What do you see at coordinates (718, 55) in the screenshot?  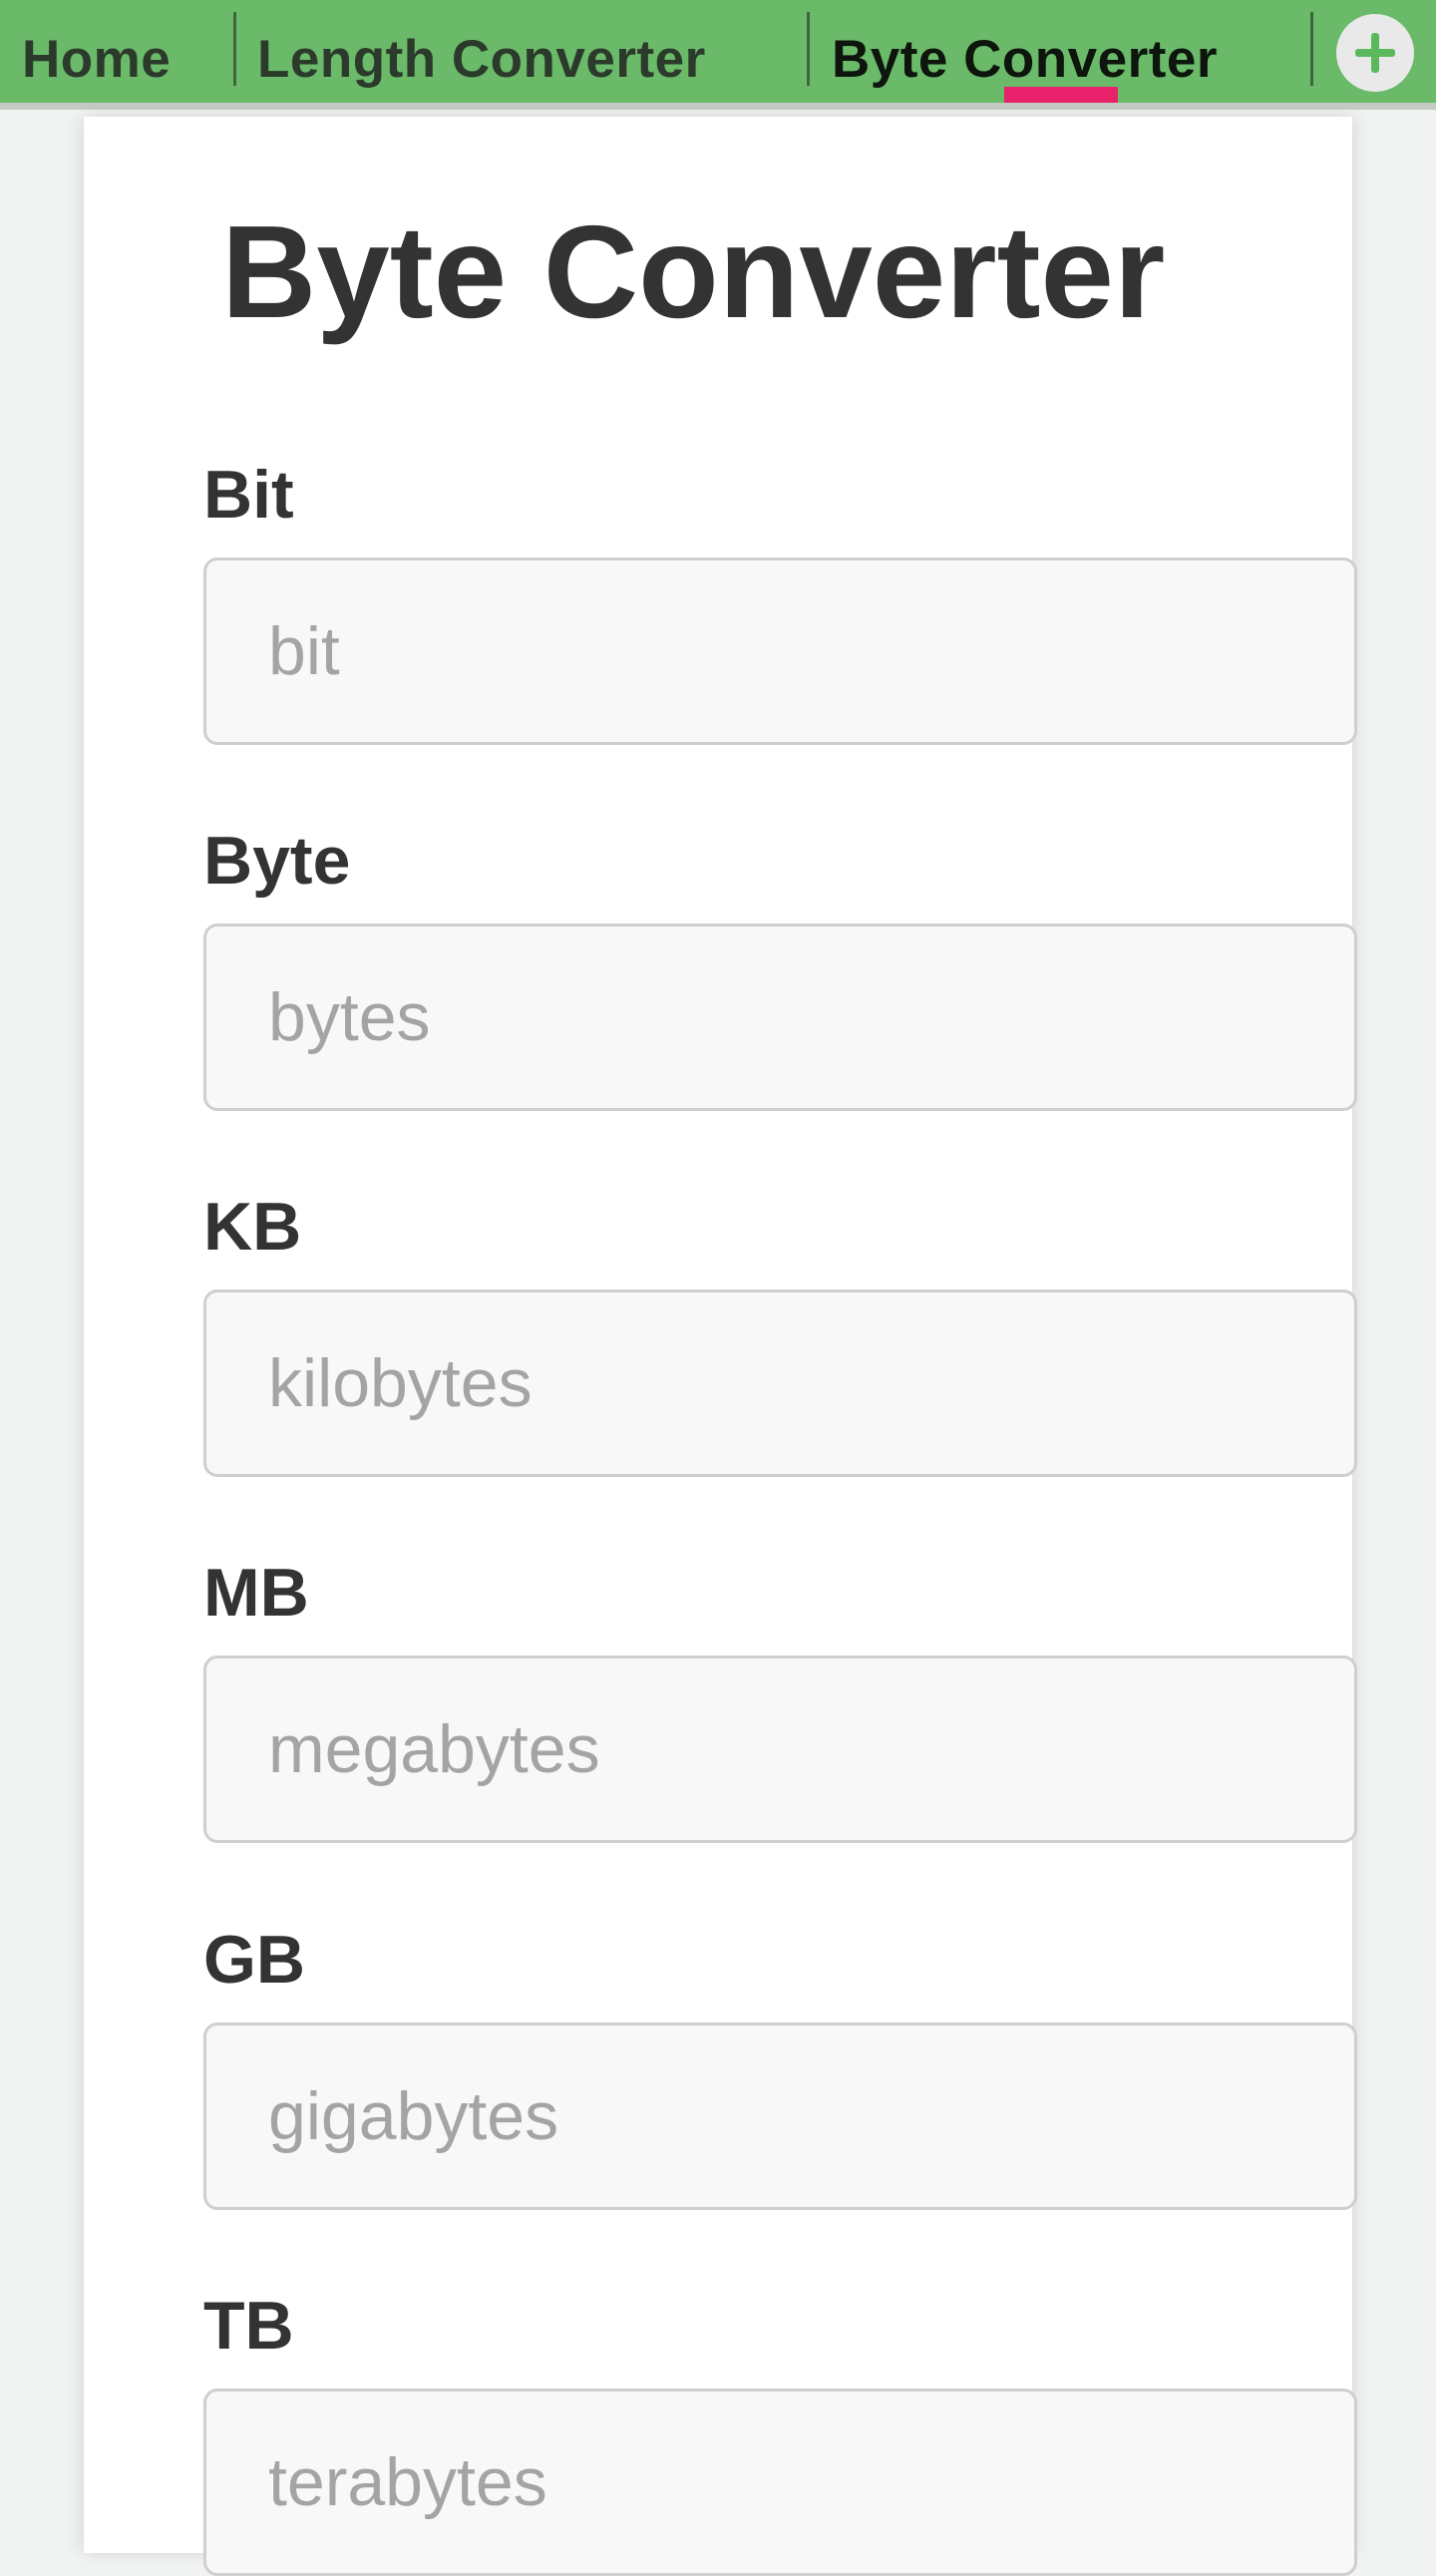 I see `tab-bar: Home Length Converter Byte Converter` at bounding box center [718, 55].